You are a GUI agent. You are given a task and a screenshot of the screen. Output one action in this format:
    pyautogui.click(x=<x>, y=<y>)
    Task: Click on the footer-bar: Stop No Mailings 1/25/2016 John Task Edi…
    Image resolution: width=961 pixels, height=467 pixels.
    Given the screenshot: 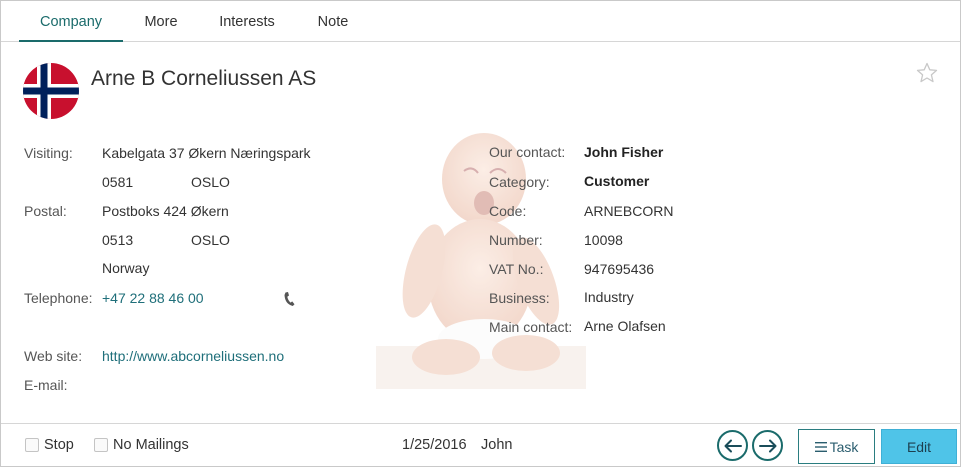 What is the action you would take?
    pyautogui.click(x=480, y=444)
    